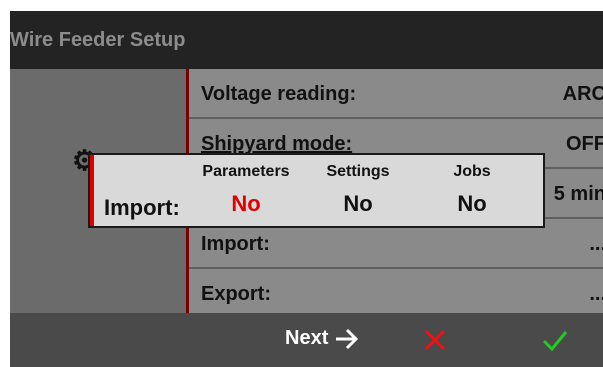 Image resolution: width=603 pixels, height=367 pixels. I want to click on option-value-jobs: No, so click(472, 204).